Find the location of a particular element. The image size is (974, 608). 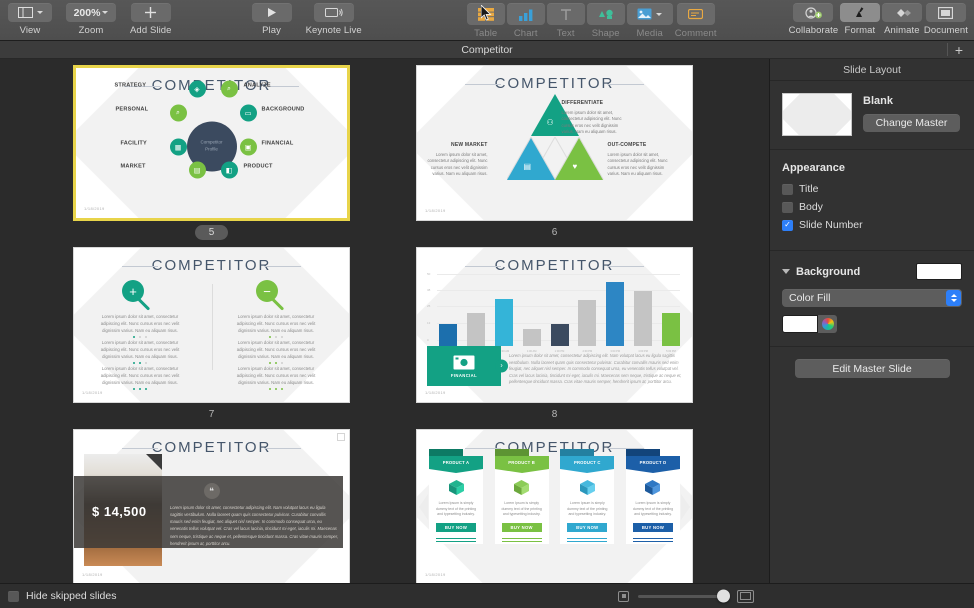

shape-label: Shape is located at coordinates (605, 33).